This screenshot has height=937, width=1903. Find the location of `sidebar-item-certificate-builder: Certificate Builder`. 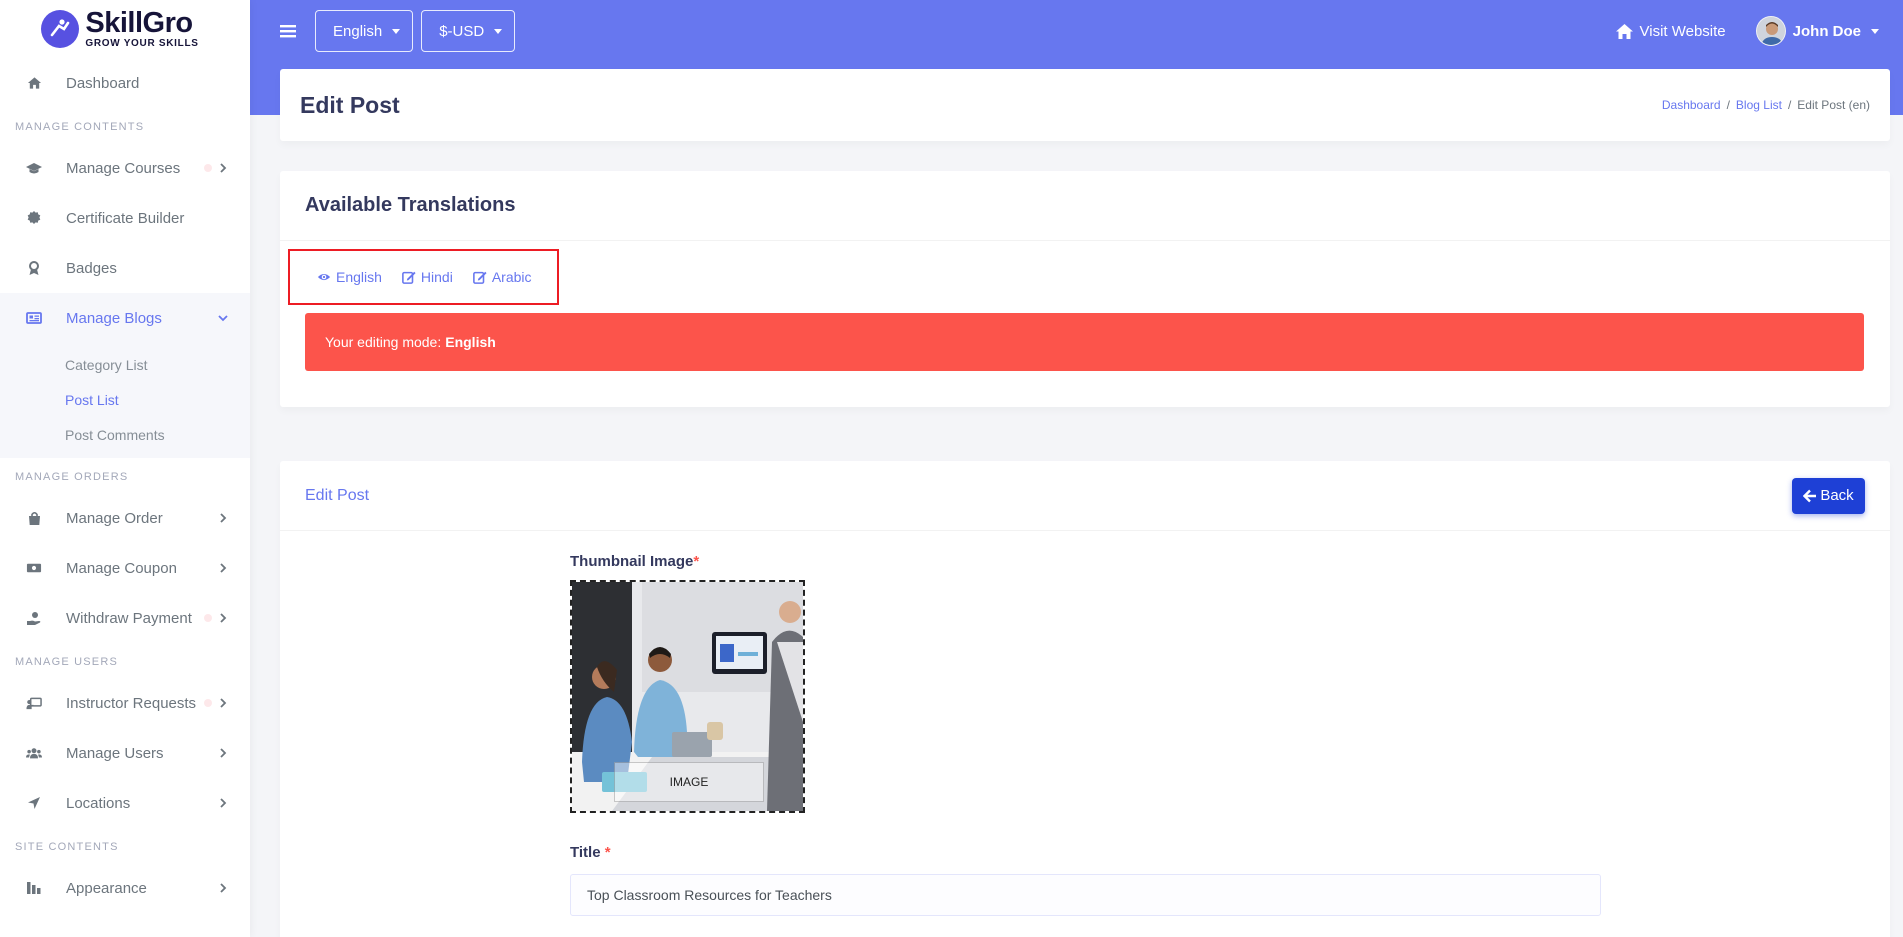

sidebar-item-certificate-builder: Certificate Builder is located at coordinates (125, 218).